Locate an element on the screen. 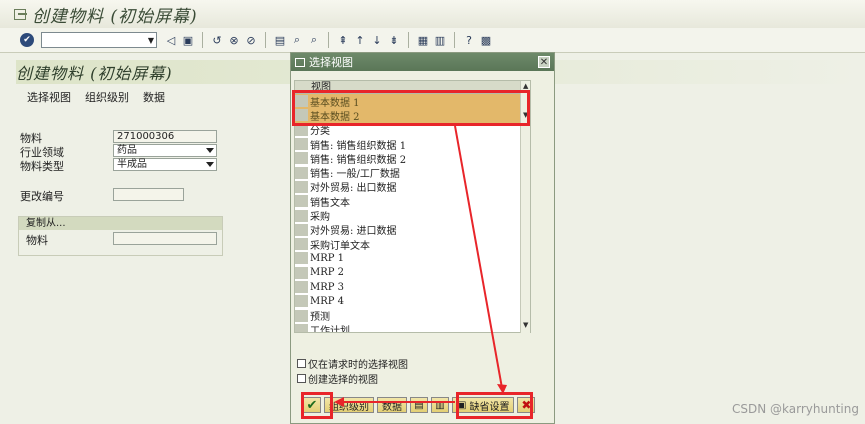  application-toolbar: 选择视图 组织级别 数据 is located at coordinates (96, 97).